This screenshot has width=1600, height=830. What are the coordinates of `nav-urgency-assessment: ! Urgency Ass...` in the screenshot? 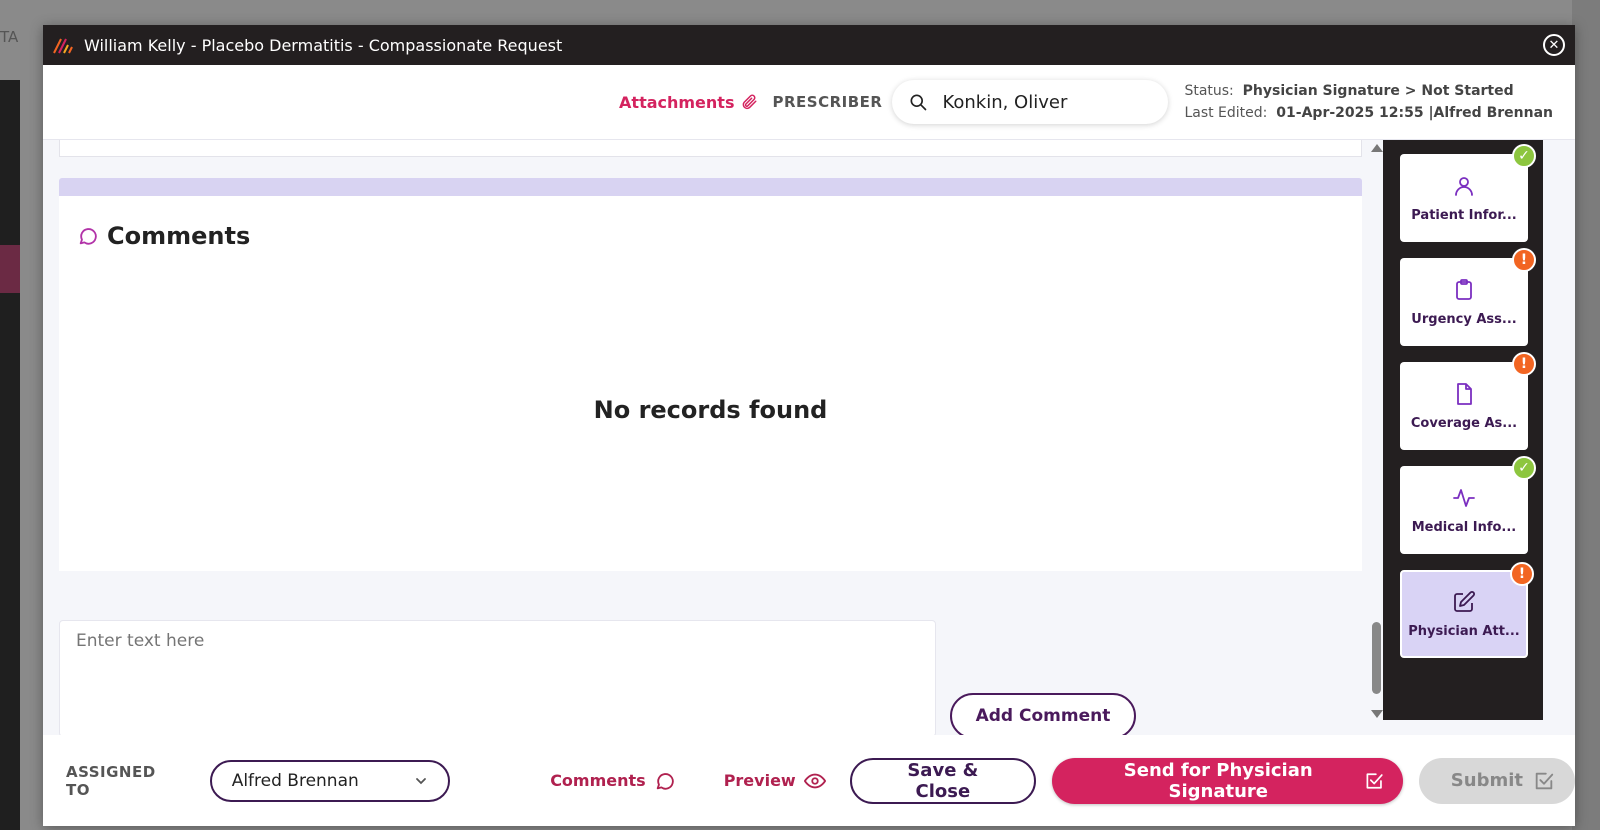 It's located at (1468, 297).